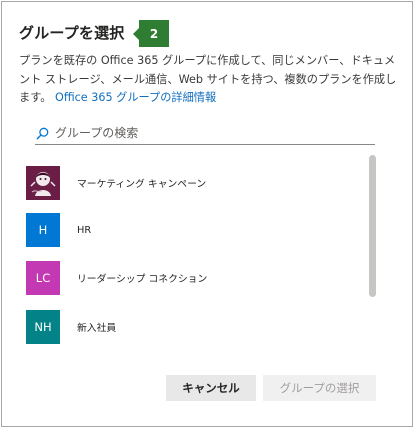 The image size is (416, 430). I want to click on avatar: LC, so click(43, 278).